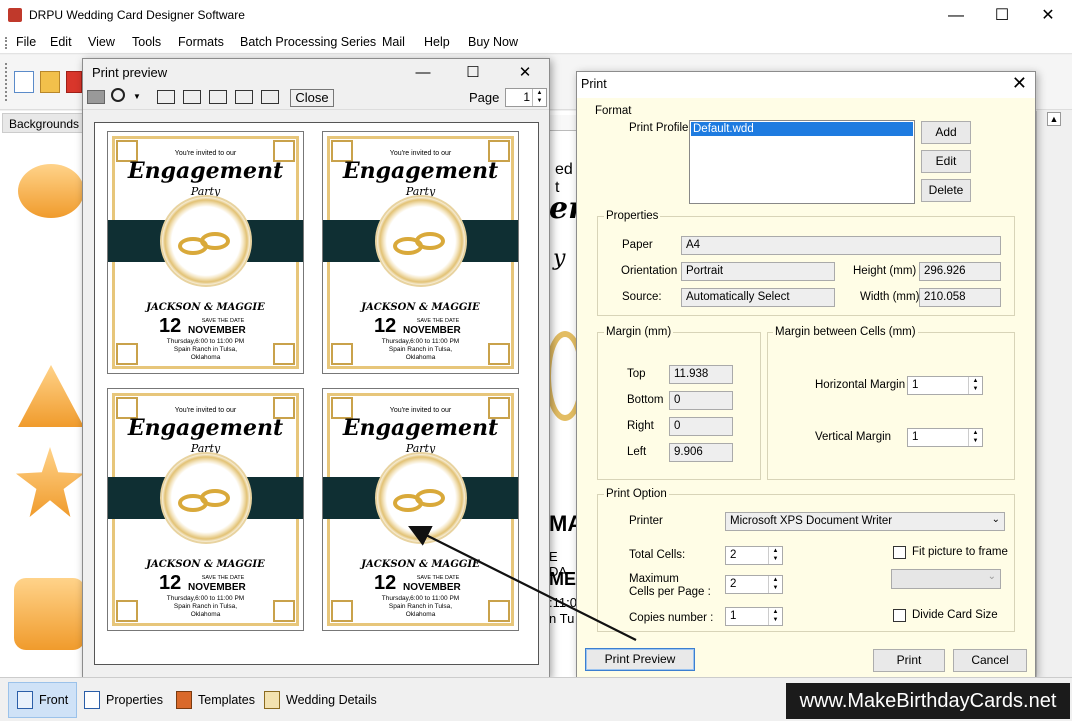  I want to click on templates-icon, so click(184, 700).